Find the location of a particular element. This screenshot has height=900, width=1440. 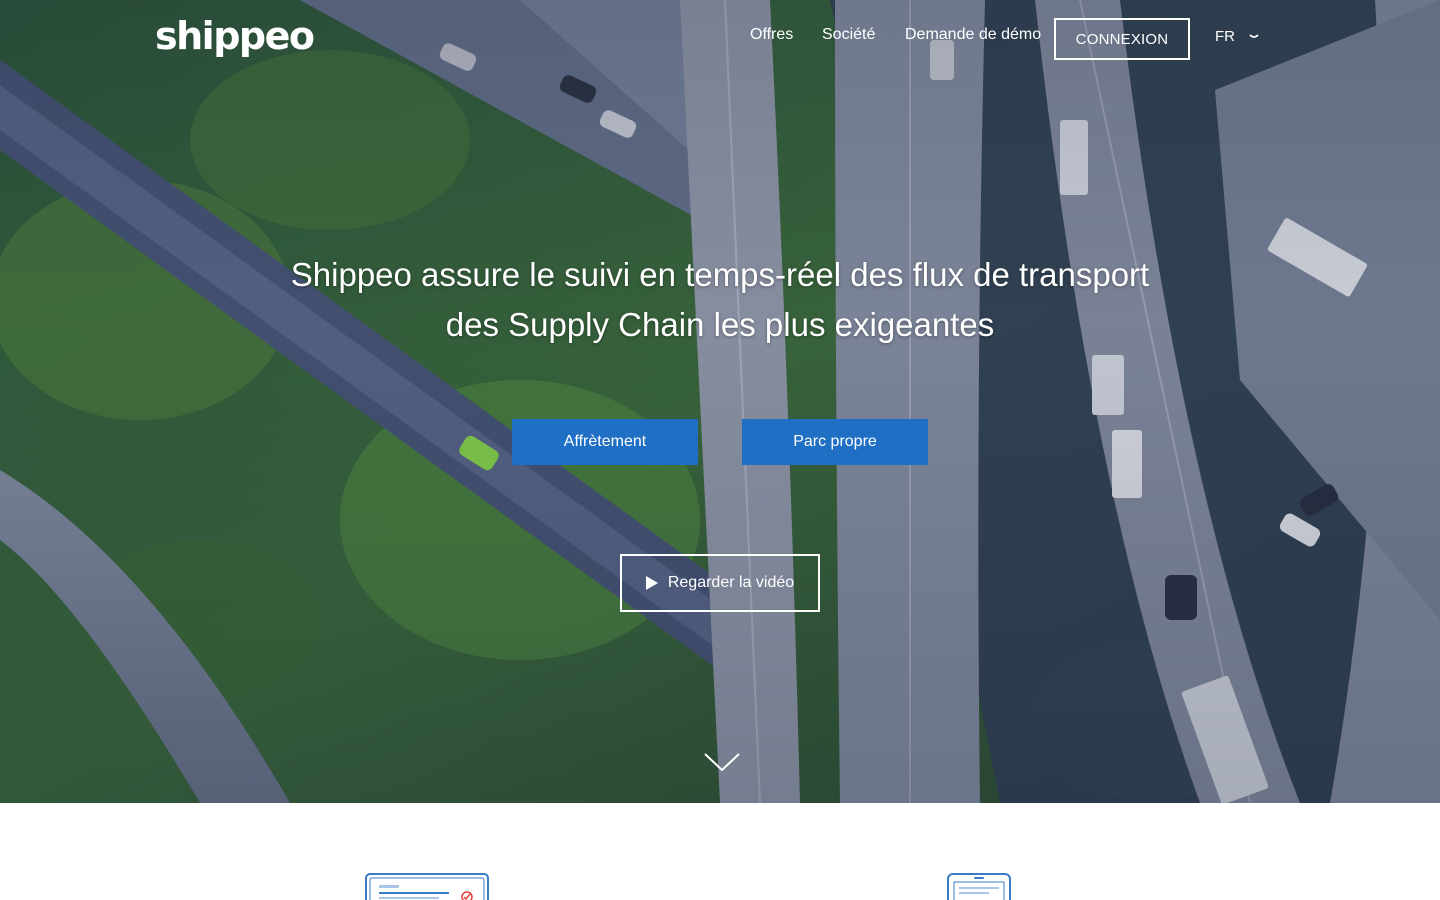

watch-video-button: Regarder la vidéo is located at coordinates (720, 583).